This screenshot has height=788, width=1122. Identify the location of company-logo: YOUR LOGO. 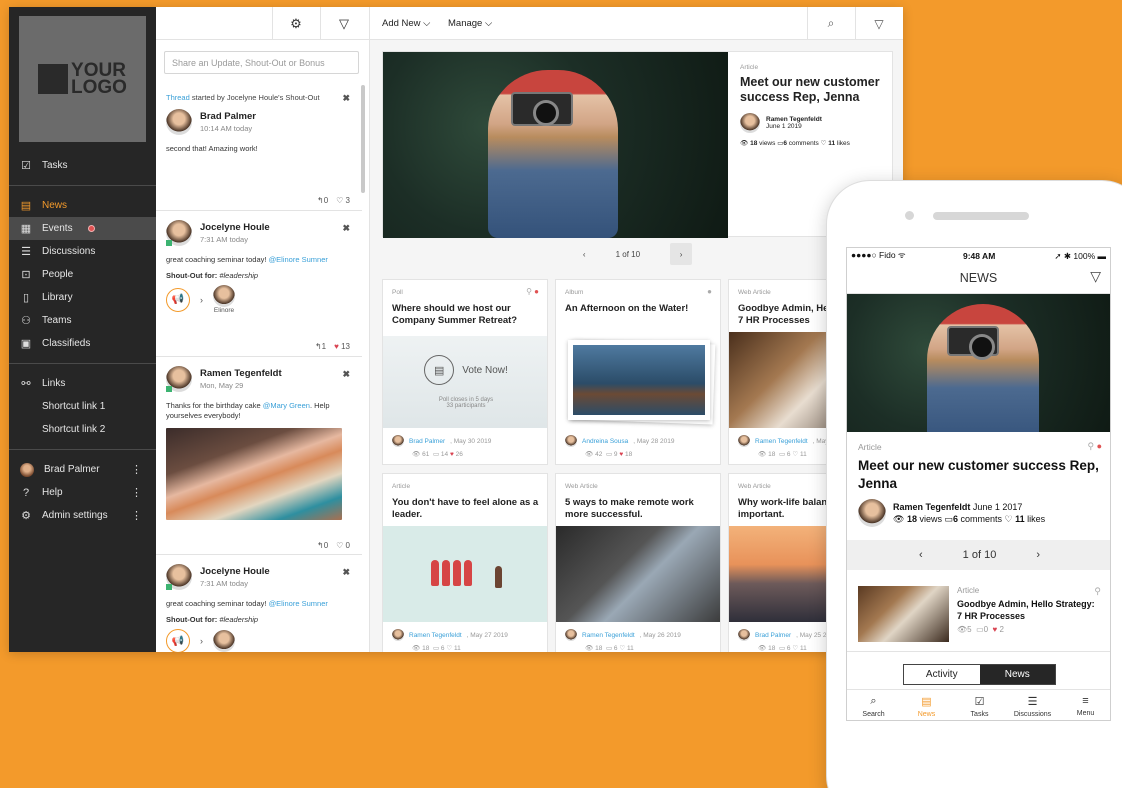
(82, 79).